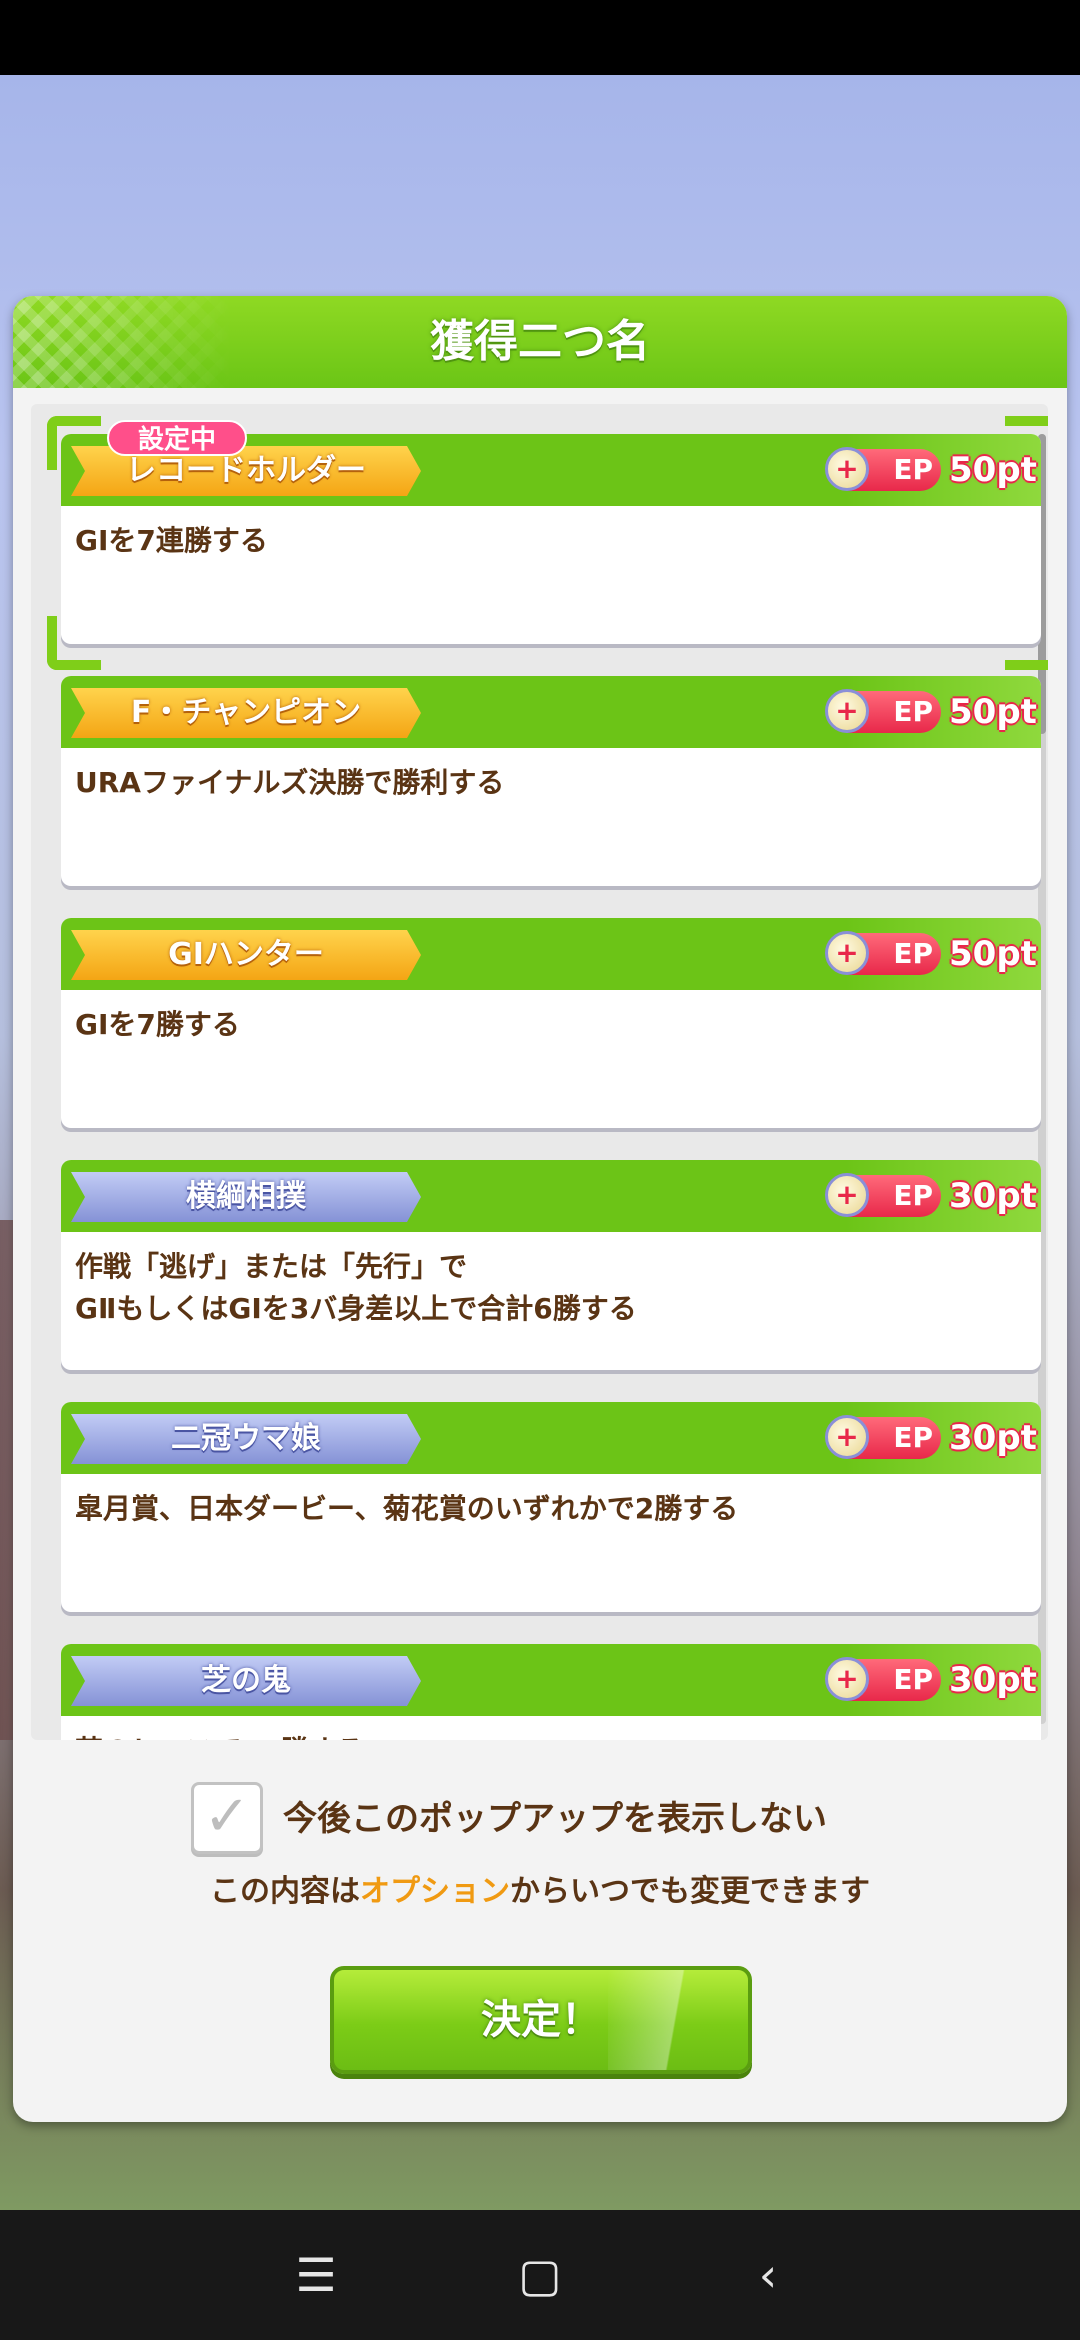  I want to click on title-description: GⅠを7勝する, so click(157, 1024).